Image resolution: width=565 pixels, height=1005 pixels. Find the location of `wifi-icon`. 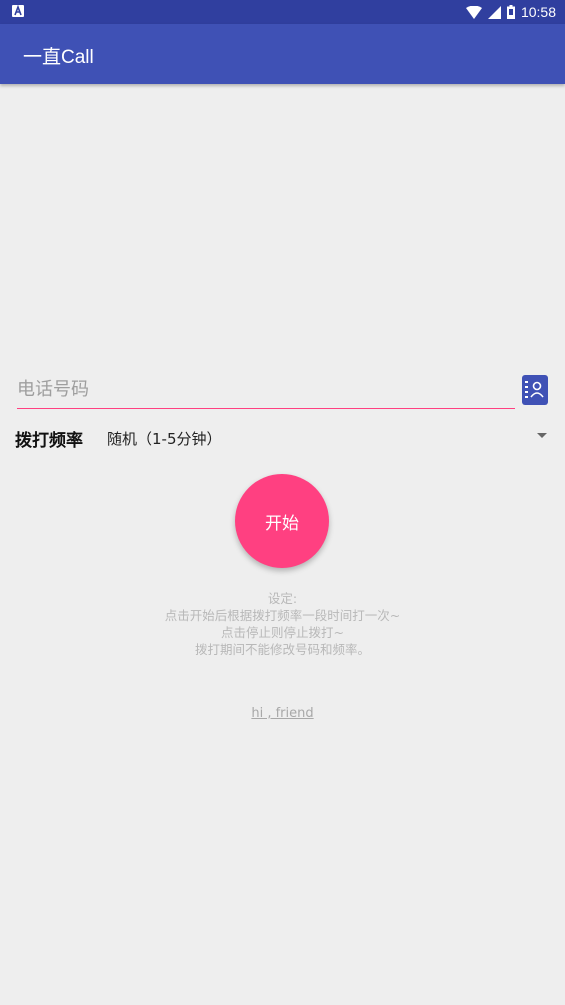

wifi-icon is located at coordinates (473, 12).